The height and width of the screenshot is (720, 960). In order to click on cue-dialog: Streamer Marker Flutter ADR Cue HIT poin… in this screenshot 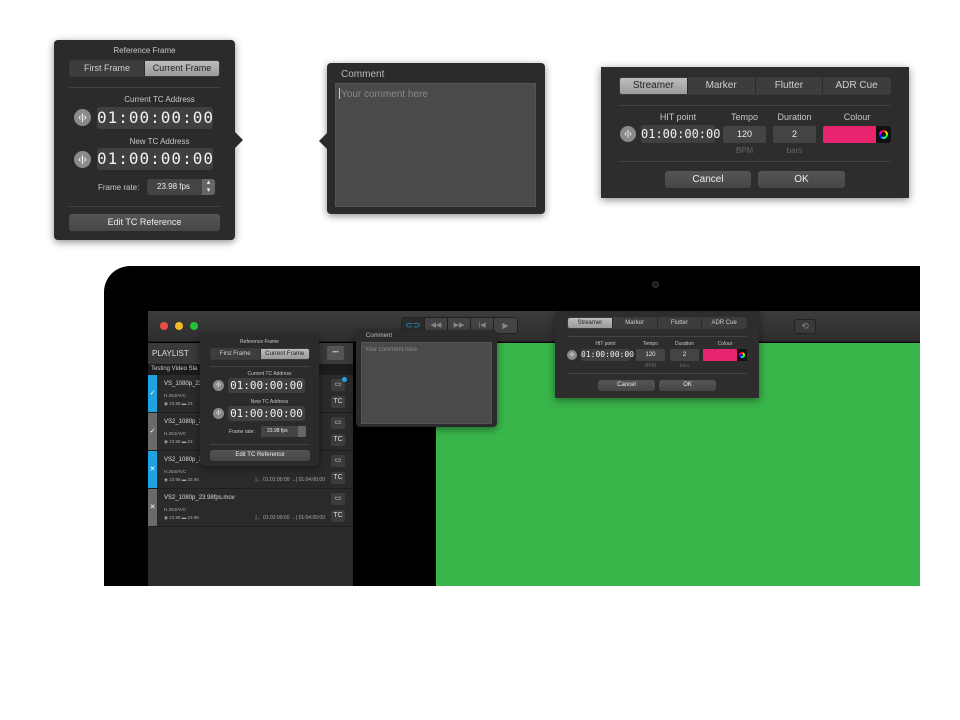, I will do `click(755, 132)`.